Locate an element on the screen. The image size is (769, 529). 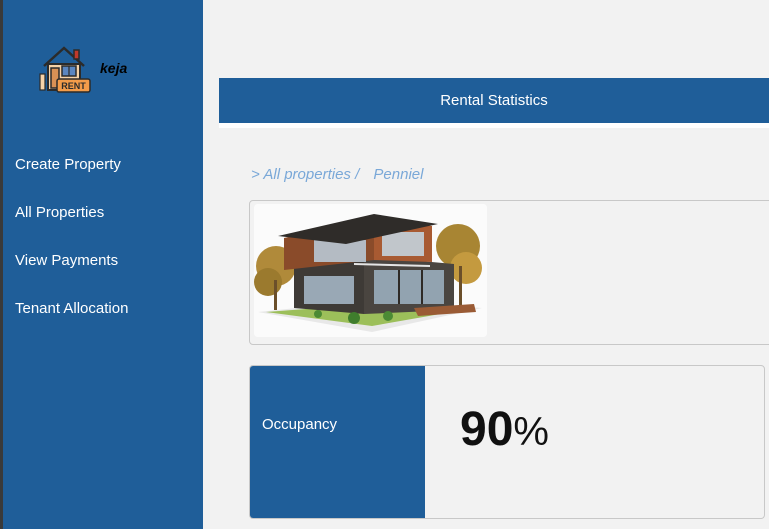
brand: RENT keja is located at coordinates (82, 70).